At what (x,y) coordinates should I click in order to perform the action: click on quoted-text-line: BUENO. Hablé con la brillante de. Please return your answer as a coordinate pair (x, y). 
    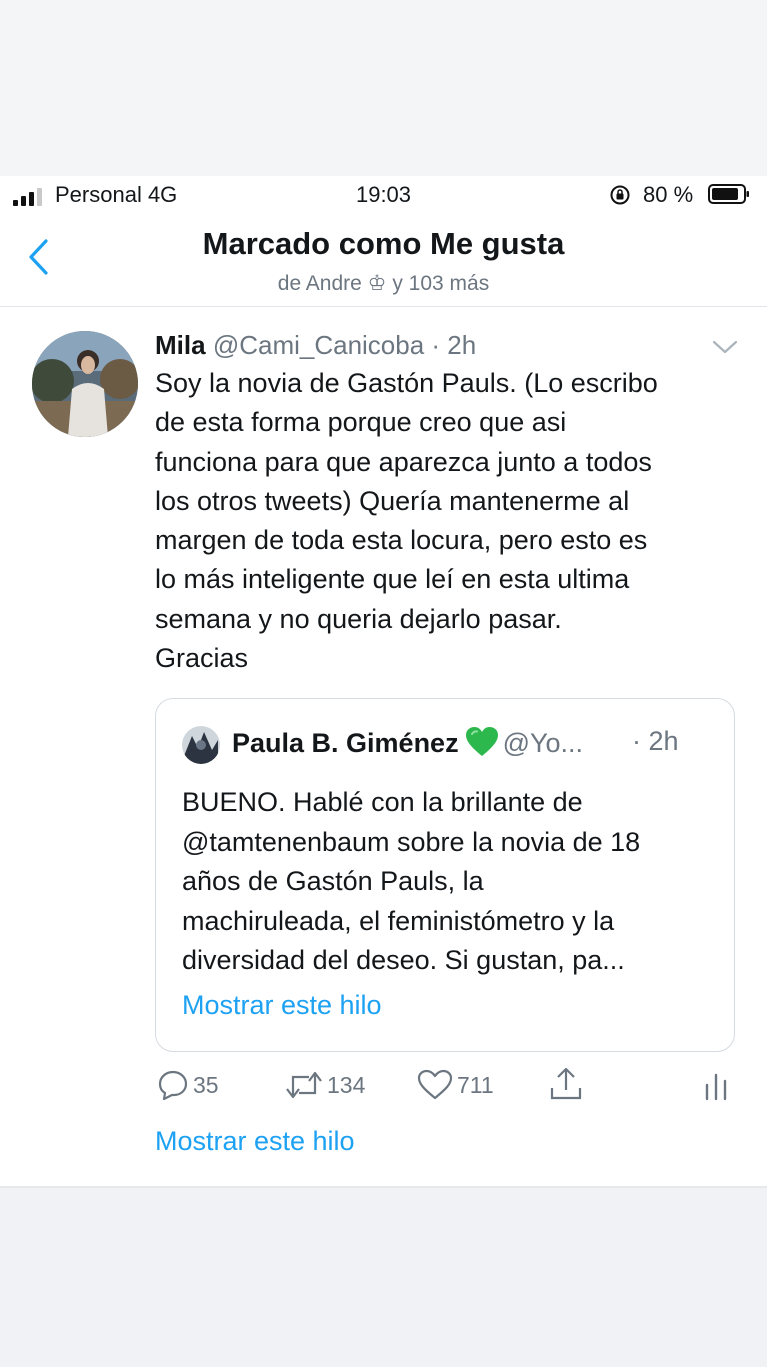
    Looking at the image, I should click on (382, 802).